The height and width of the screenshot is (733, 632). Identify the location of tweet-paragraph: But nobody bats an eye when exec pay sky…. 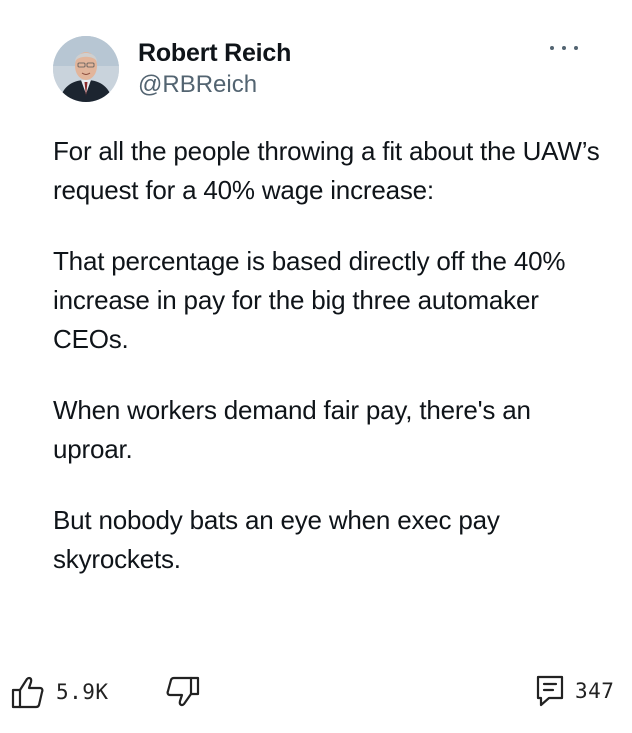
(276, 539).